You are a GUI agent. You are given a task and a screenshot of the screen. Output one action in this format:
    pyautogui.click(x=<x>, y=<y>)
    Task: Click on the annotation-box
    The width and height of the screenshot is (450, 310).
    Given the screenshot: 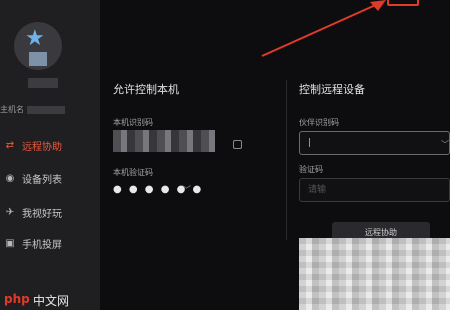 What is the action you would take?
    pyautogui.click(x=403, y=3)
    